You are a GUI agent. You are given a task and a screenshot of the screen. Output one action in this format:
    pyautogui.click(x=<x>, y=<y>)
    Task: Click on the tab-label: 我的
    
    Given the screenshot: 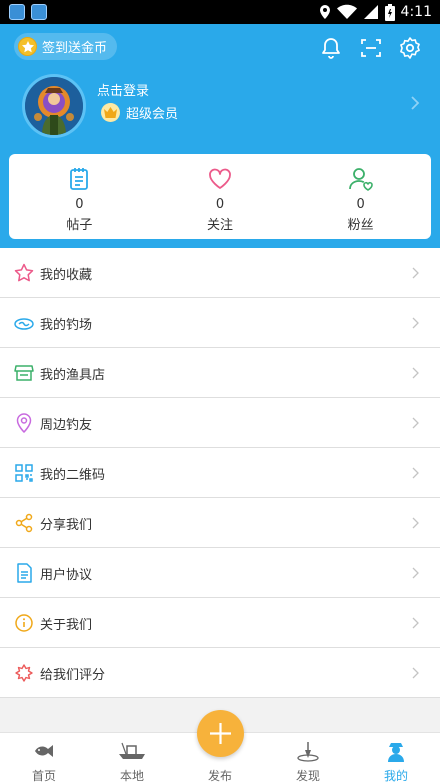 What is the action you would take?
    pyautogui.click(x=395, y=776)
    